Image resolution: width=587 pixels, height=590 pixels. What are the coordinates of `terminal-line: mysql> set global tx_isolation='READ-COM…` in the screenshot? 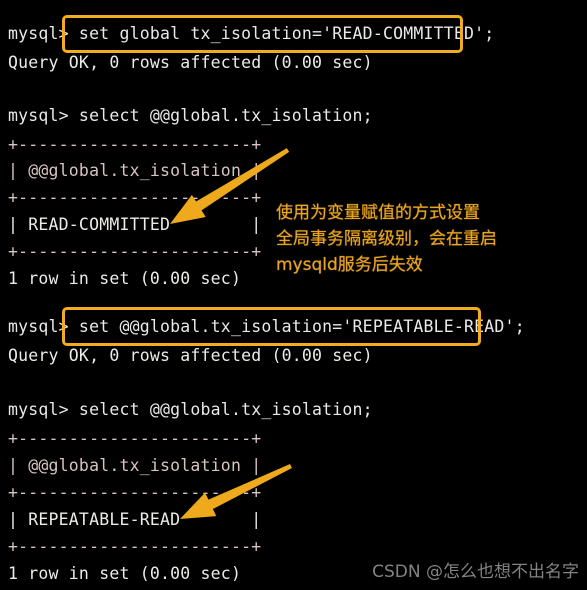 It's located at (251, 33).